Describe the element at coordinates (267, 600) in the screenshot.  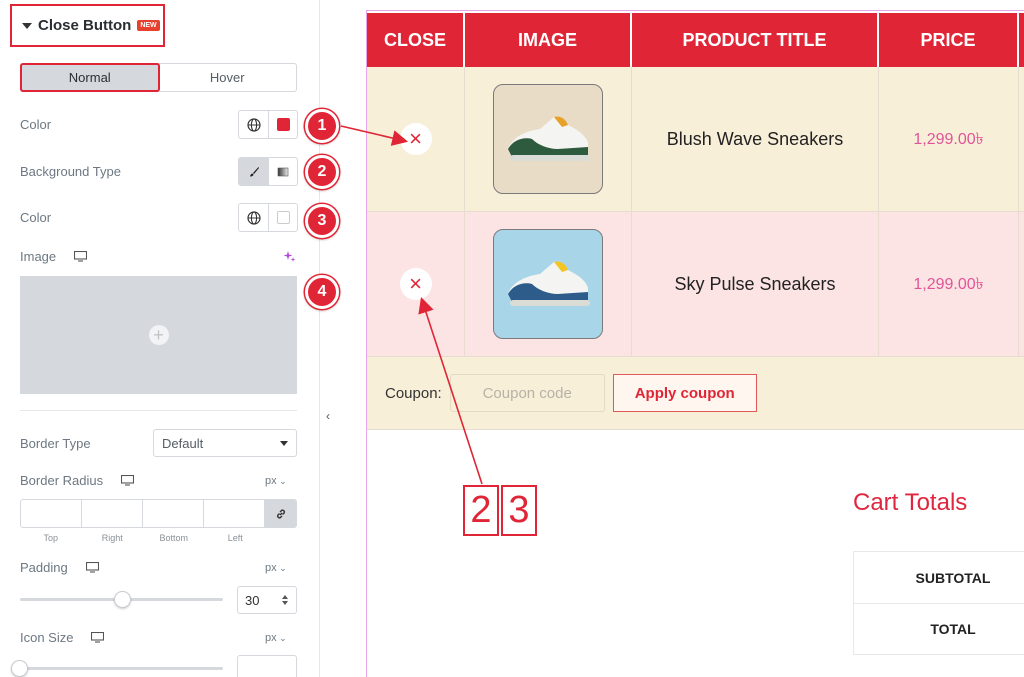
I see `padding-input: 30` at that location.